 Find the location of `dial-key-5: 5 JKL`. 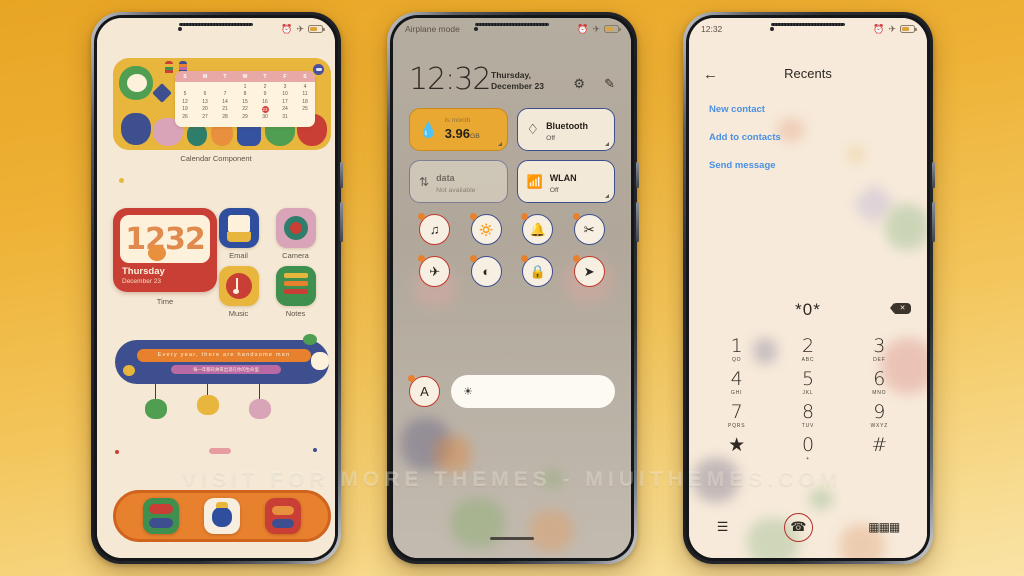

dial-key-5: 5 JKL is located at coordinates (807, 383).